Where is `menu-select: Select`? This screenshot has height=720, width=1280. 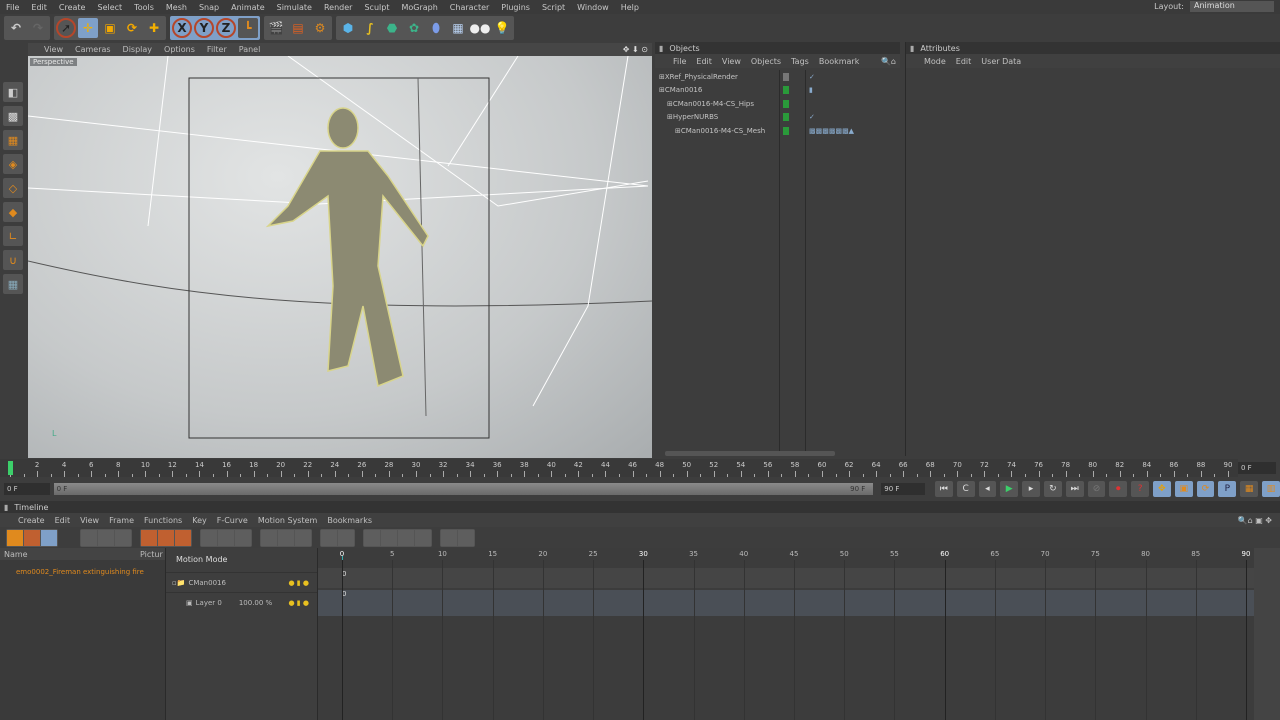 menu-select: Select is located at coordinates (109, 7).